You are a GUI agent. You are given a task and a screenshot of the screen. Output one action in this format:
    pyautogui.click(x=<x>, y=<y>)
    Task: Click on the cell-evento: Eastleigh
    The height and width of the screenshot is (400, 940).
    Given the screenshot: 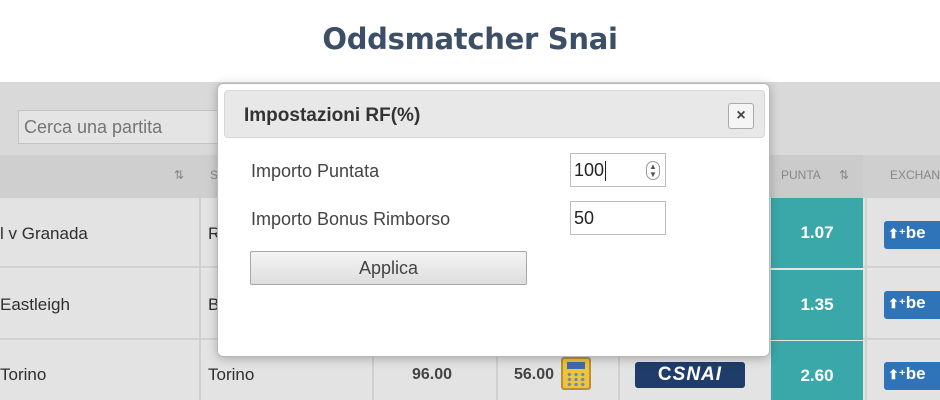 What is the action you would take?
    pyautogui.click(x=35, y=304)
    